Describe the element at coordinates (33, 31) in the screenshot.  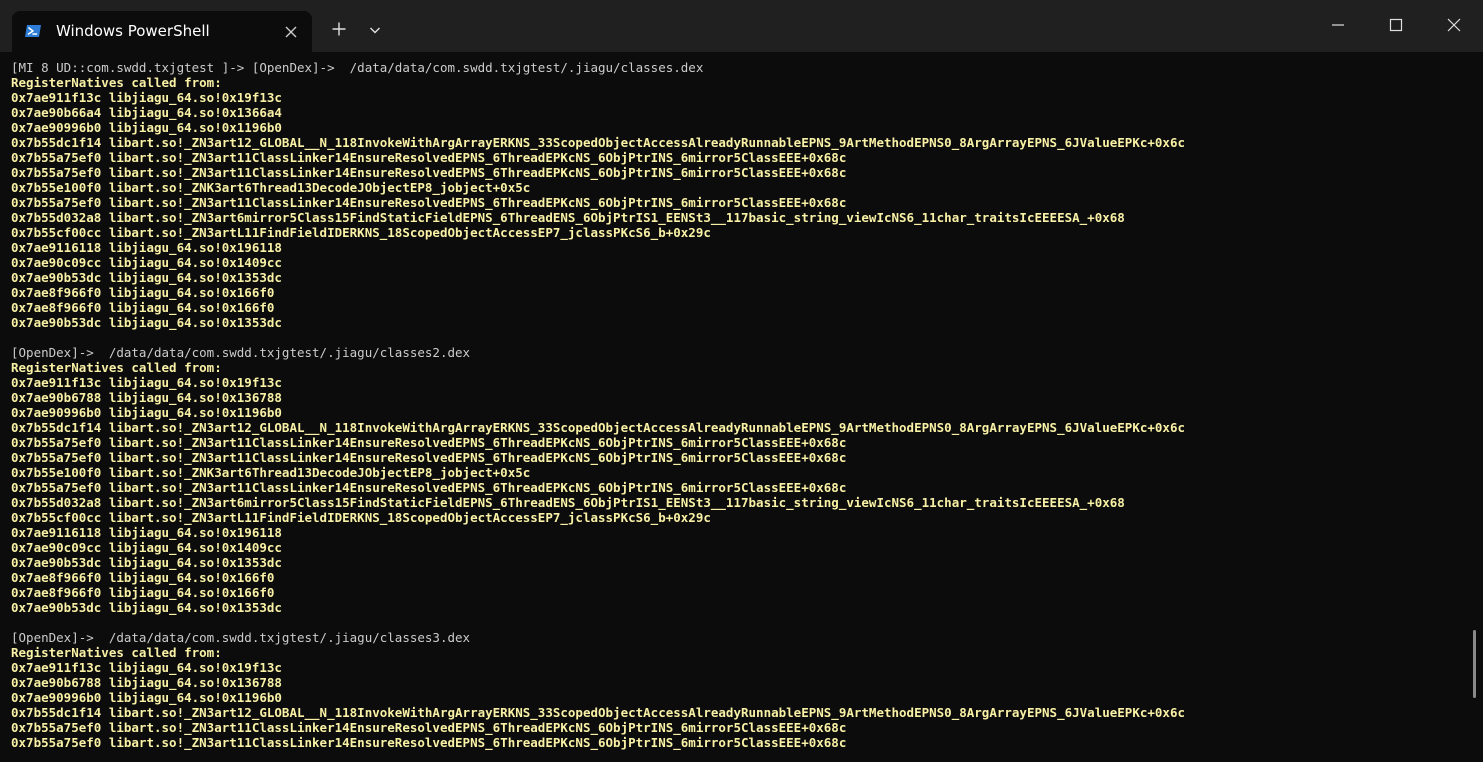
I see `powershell-icon` at that location.